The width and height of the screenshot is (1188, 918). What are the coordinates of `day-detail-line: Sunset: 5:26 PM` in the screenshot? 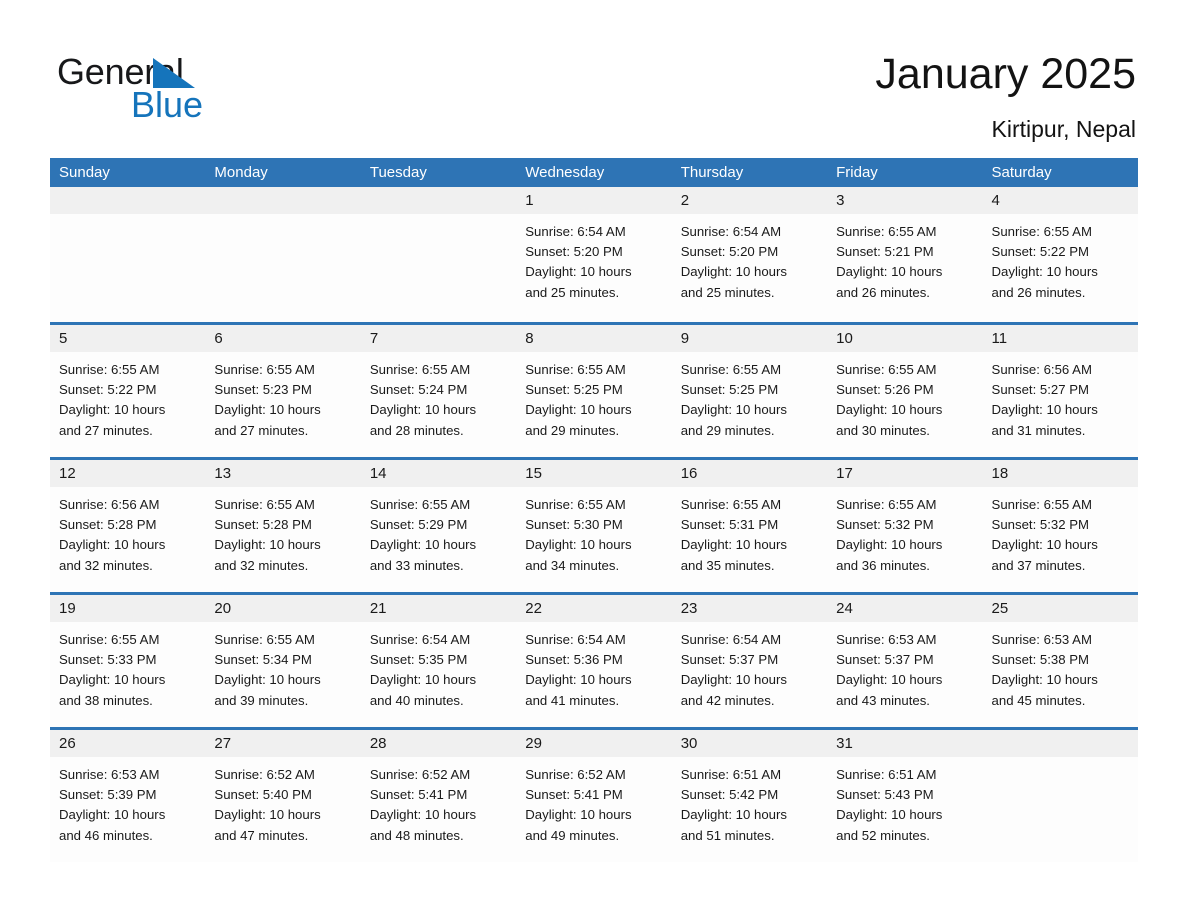 It's located at (885, 390).